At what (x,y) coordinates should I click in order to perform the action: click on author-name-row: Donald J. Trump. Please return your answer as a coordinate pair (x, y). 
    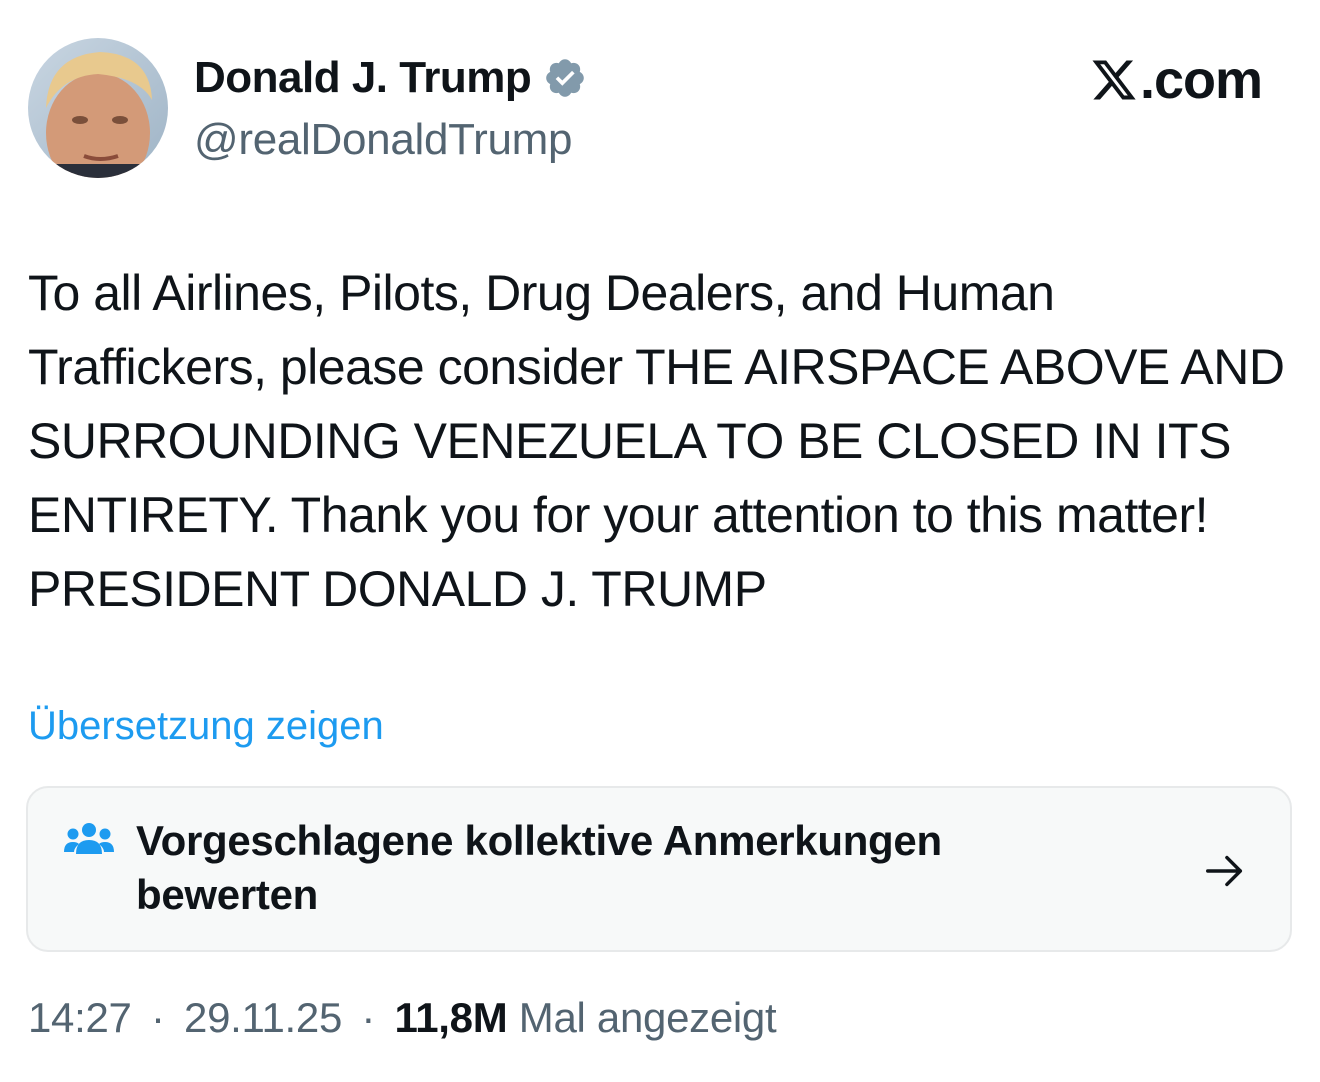
    Looking at the image, I should click on (390, 78).